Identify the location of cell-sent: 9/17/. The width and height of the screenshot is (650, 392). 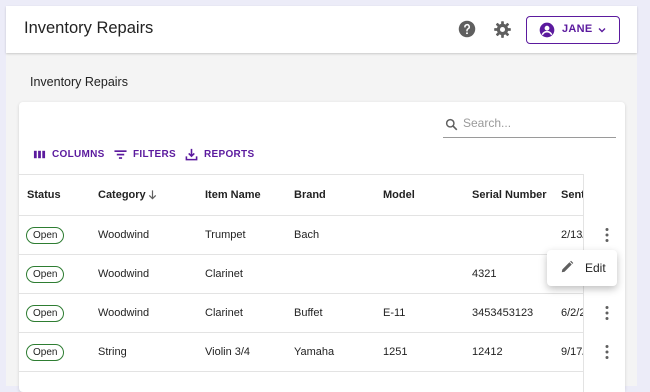
(573, 352).